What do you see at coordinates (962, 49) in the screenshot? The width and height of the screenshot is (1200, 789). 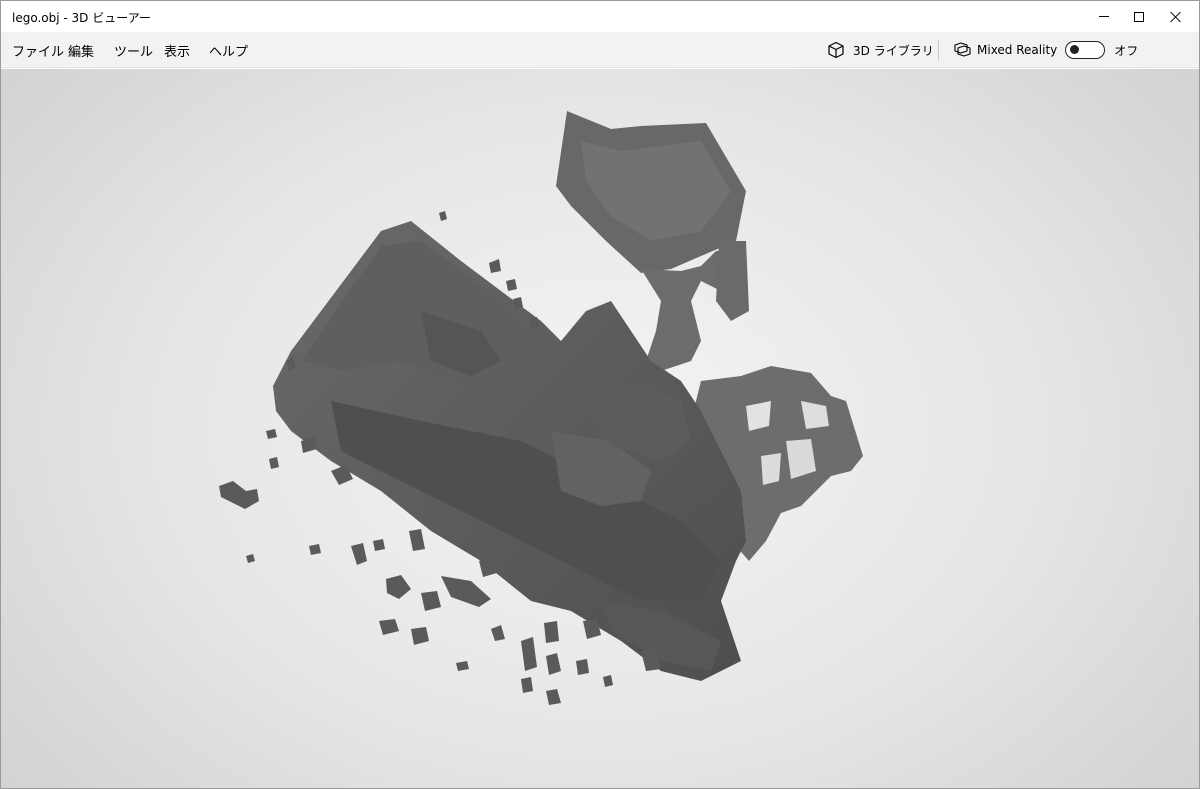 I see `mixed-reality-icon` at bounding box center [962, 49].